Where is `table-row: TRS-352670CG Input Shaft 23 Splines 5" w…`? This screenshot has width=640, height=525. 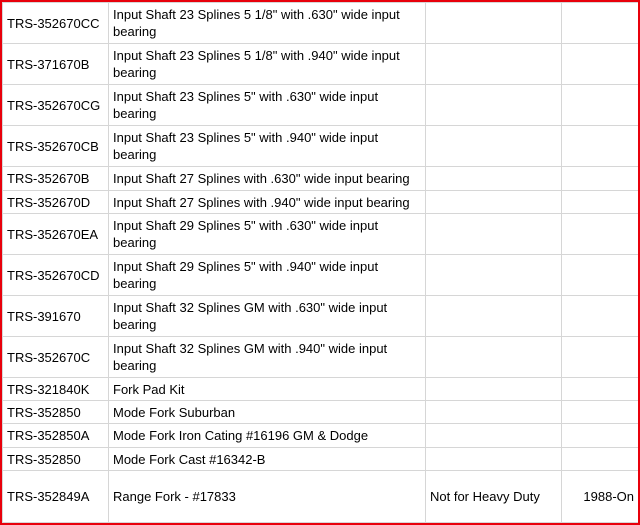
table-row: TRS-352670CG Input Shaft 23 Splines 5" w… is located at coordinates (320, 105).